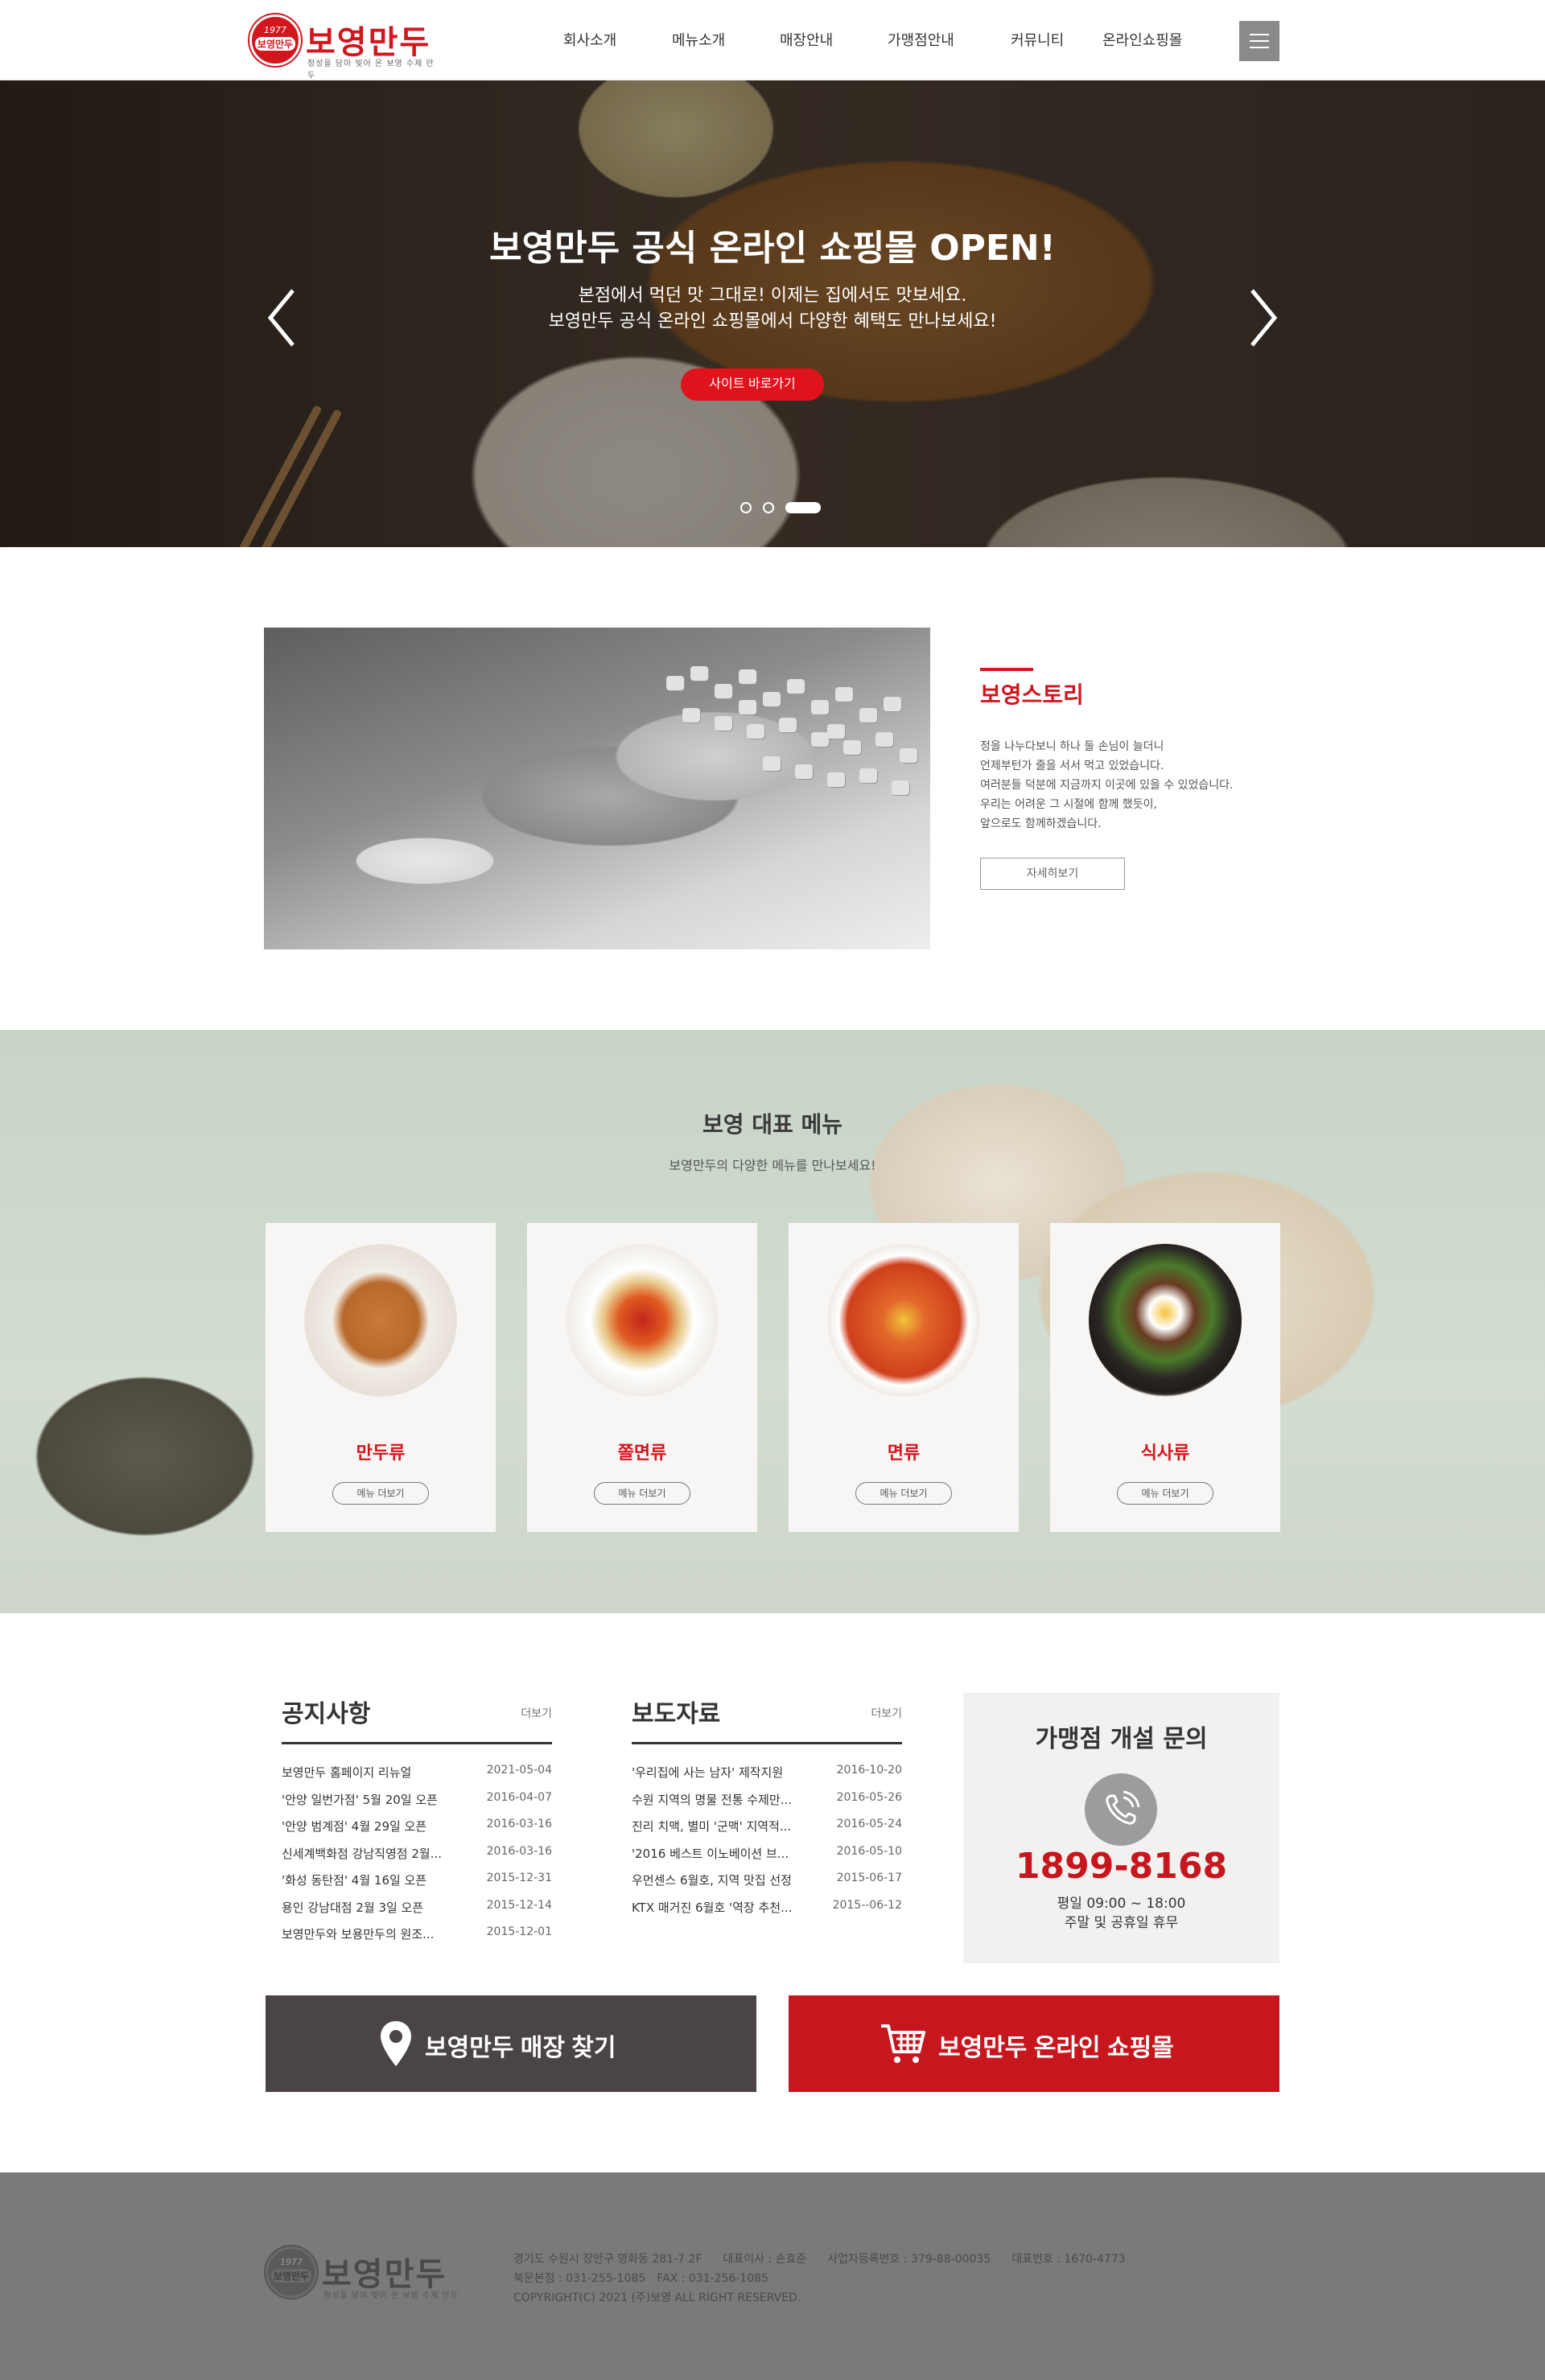 This screenshot has width=1545, height=2380. I want to click on row-title: '우리집에 사는 남자' 제작지원, so click(708, 1772).